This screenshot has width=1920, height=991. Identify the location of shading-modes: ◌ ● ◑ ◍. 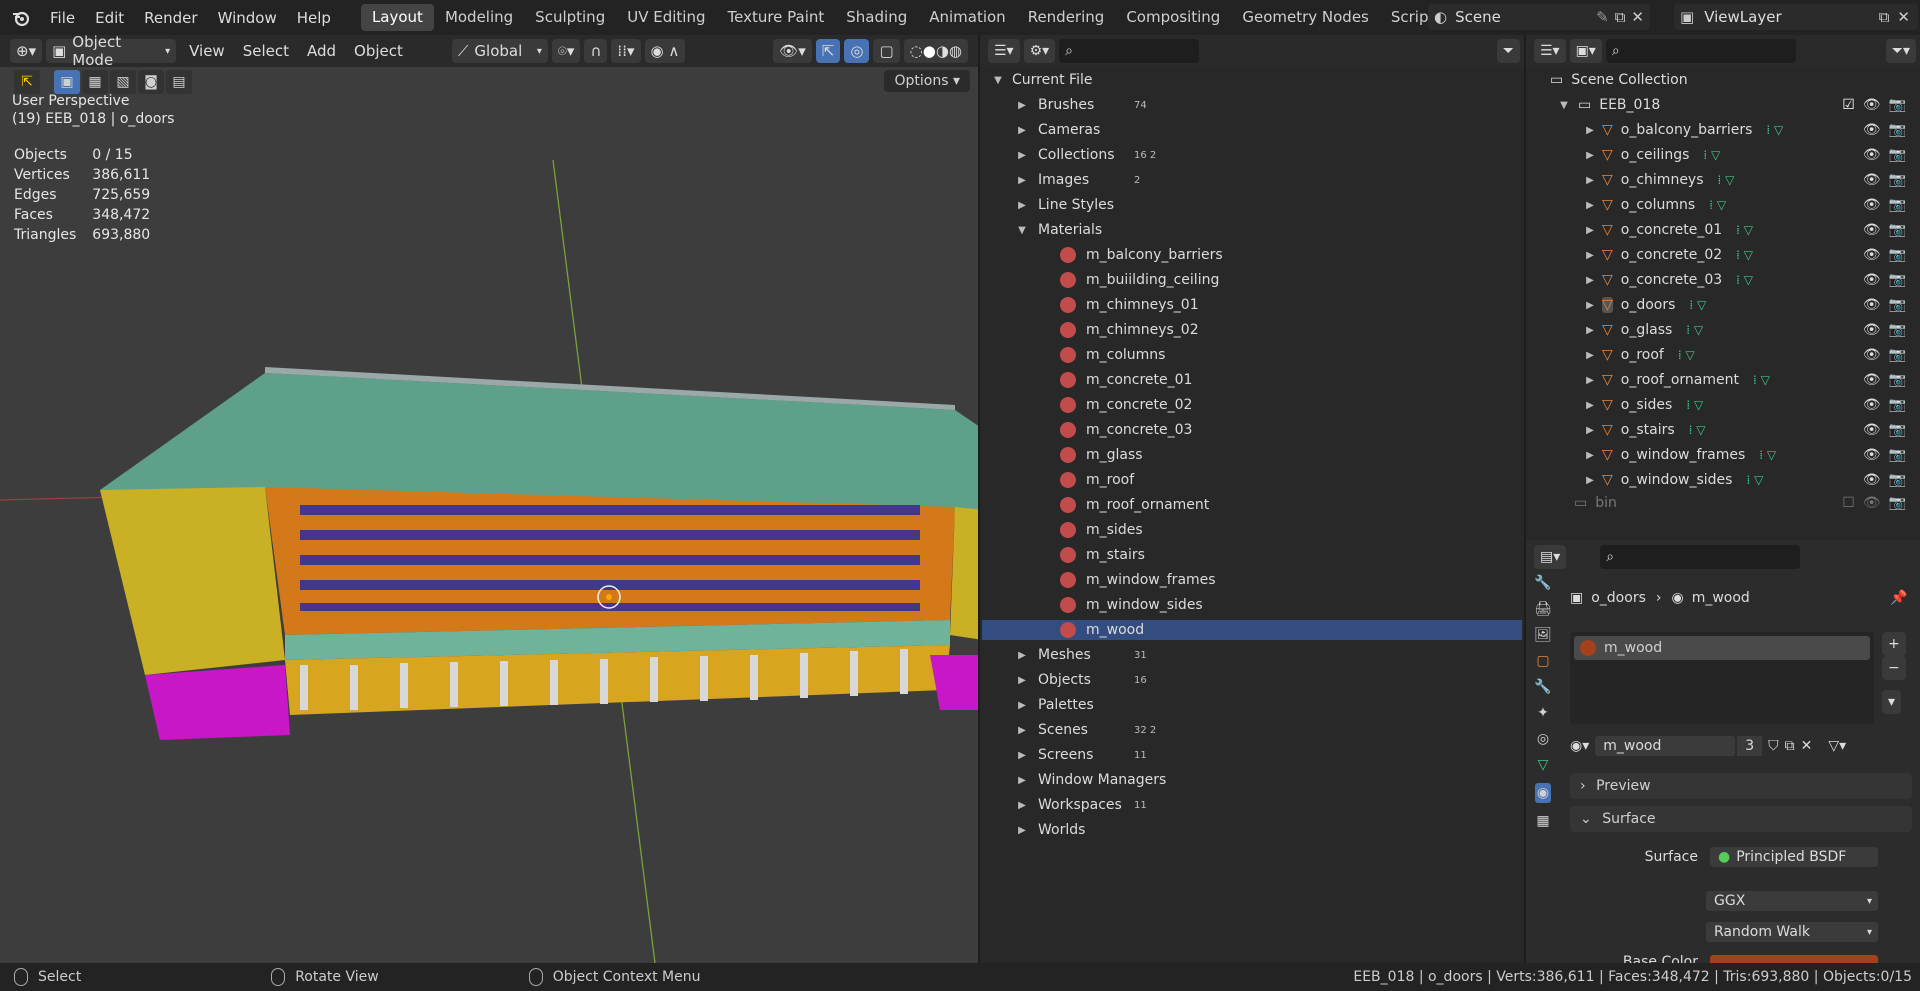
(935, 51).